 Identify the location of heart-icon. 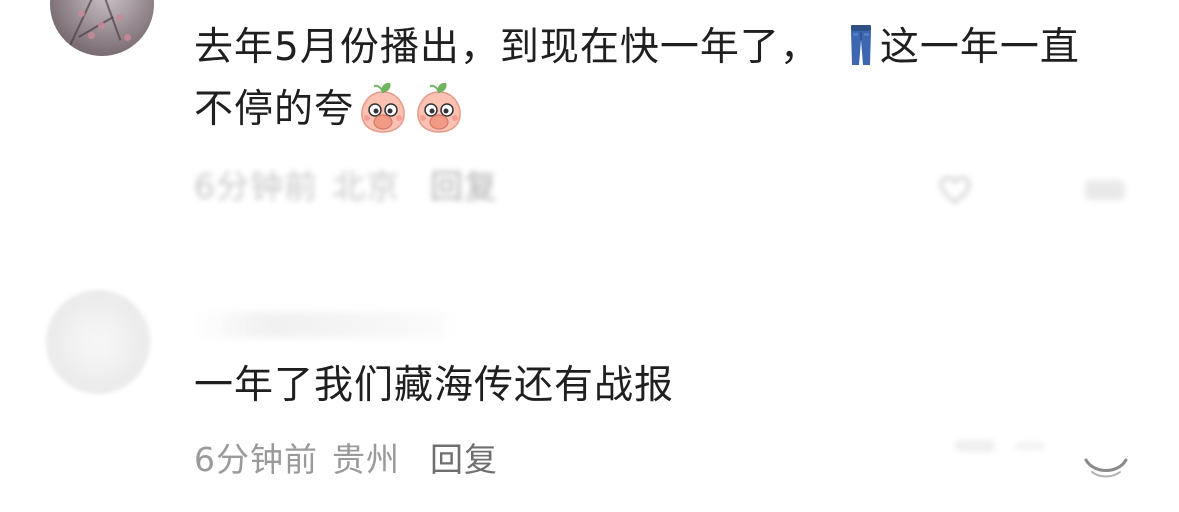
(1032, 190).